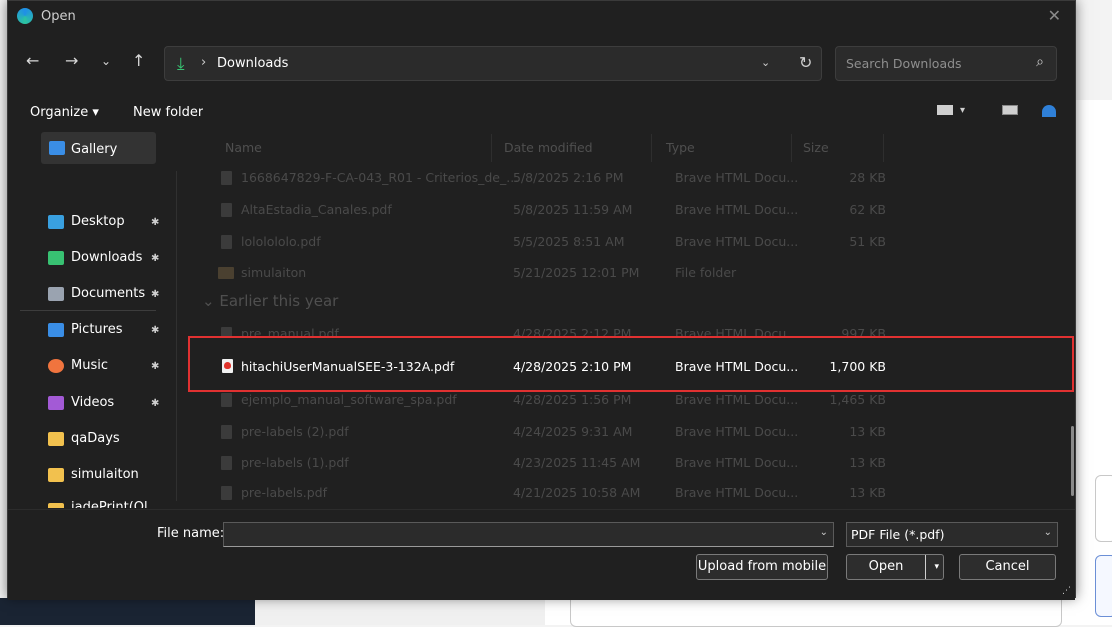 Image resolution: width=1112 pixels, height=627 pixels. I want to click on file-type-select: PDF File (*.pdf) ⌄, so click(952, 534).